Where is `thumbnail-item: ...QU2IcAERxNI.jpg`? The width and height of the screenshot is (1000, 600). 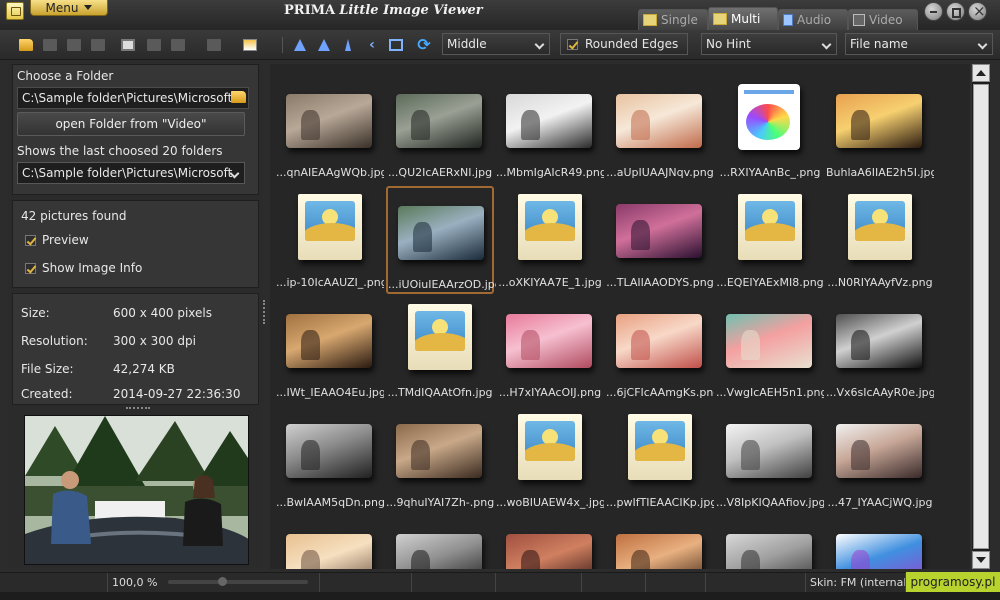 thumbnail-item: ...QU2IcAERxNI.jpg is located at coordinates (440, 130).